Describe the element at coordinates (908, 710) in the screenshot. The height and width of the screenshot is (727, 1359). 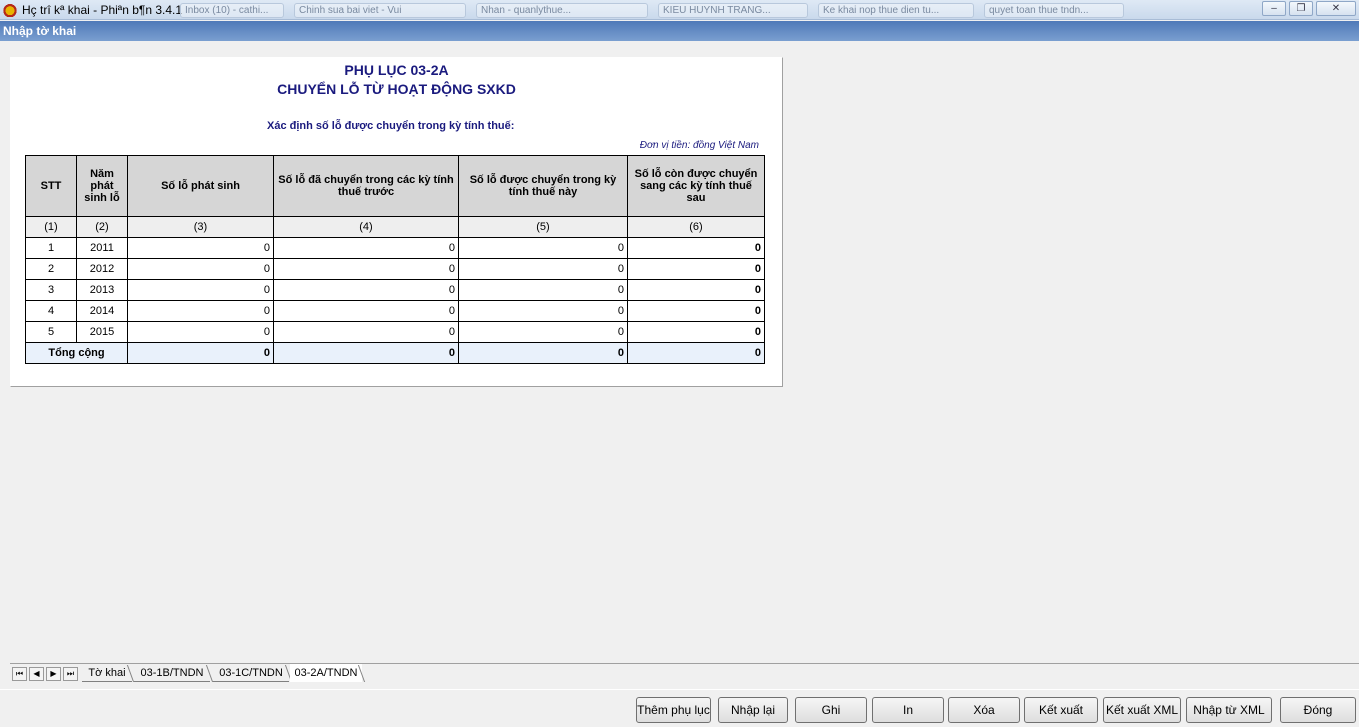
I see `print-button: In` at that location.